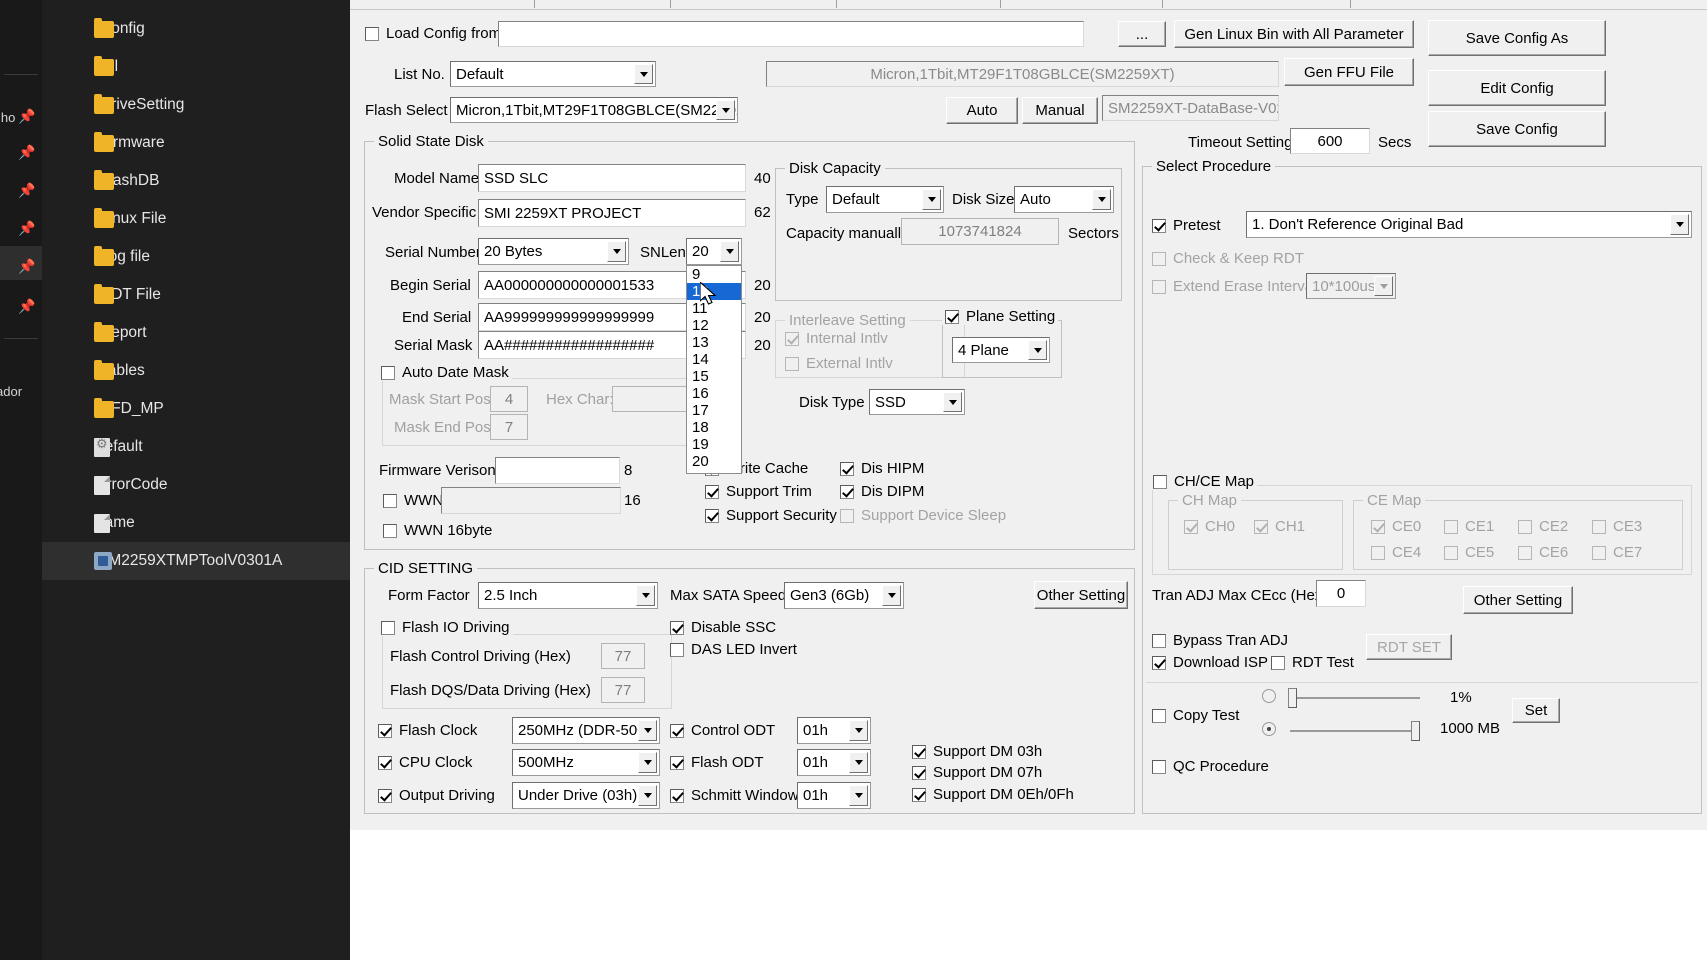  Describe the element at coordinates (427, 730) in the screenshot. I see `flash-clock-checkbox: Flash Clock` at that location.